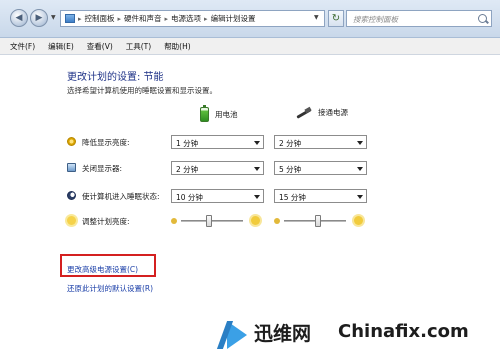 Image resolution: width=500 pixels, height=357 pixels. What do you see at coordinates (39, 18) in the screenshot?
I see `forward-button: ▶` at bounding box center [39, 18].